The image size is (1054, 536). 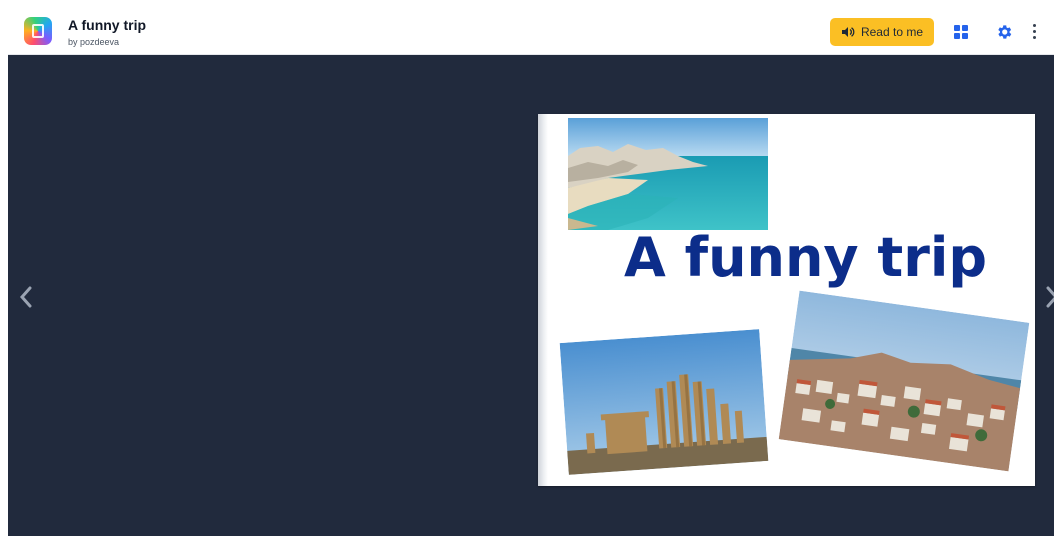 I want to click on cover-title: A funny trip, so click(x=806, y=257).